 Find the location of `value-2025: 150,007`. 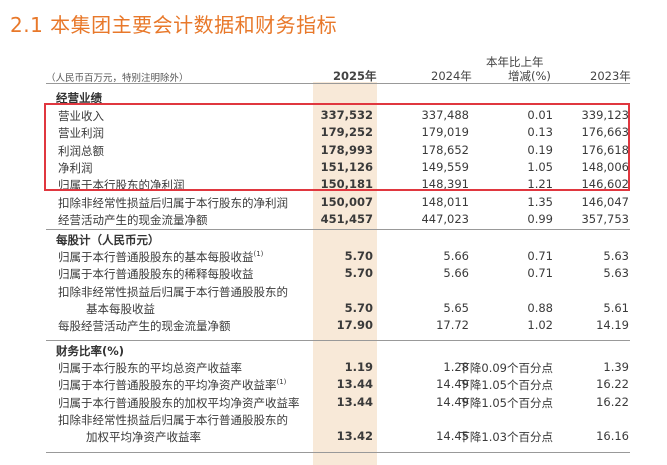

value-2025: 150,007 is located at coordinates (346, 201).